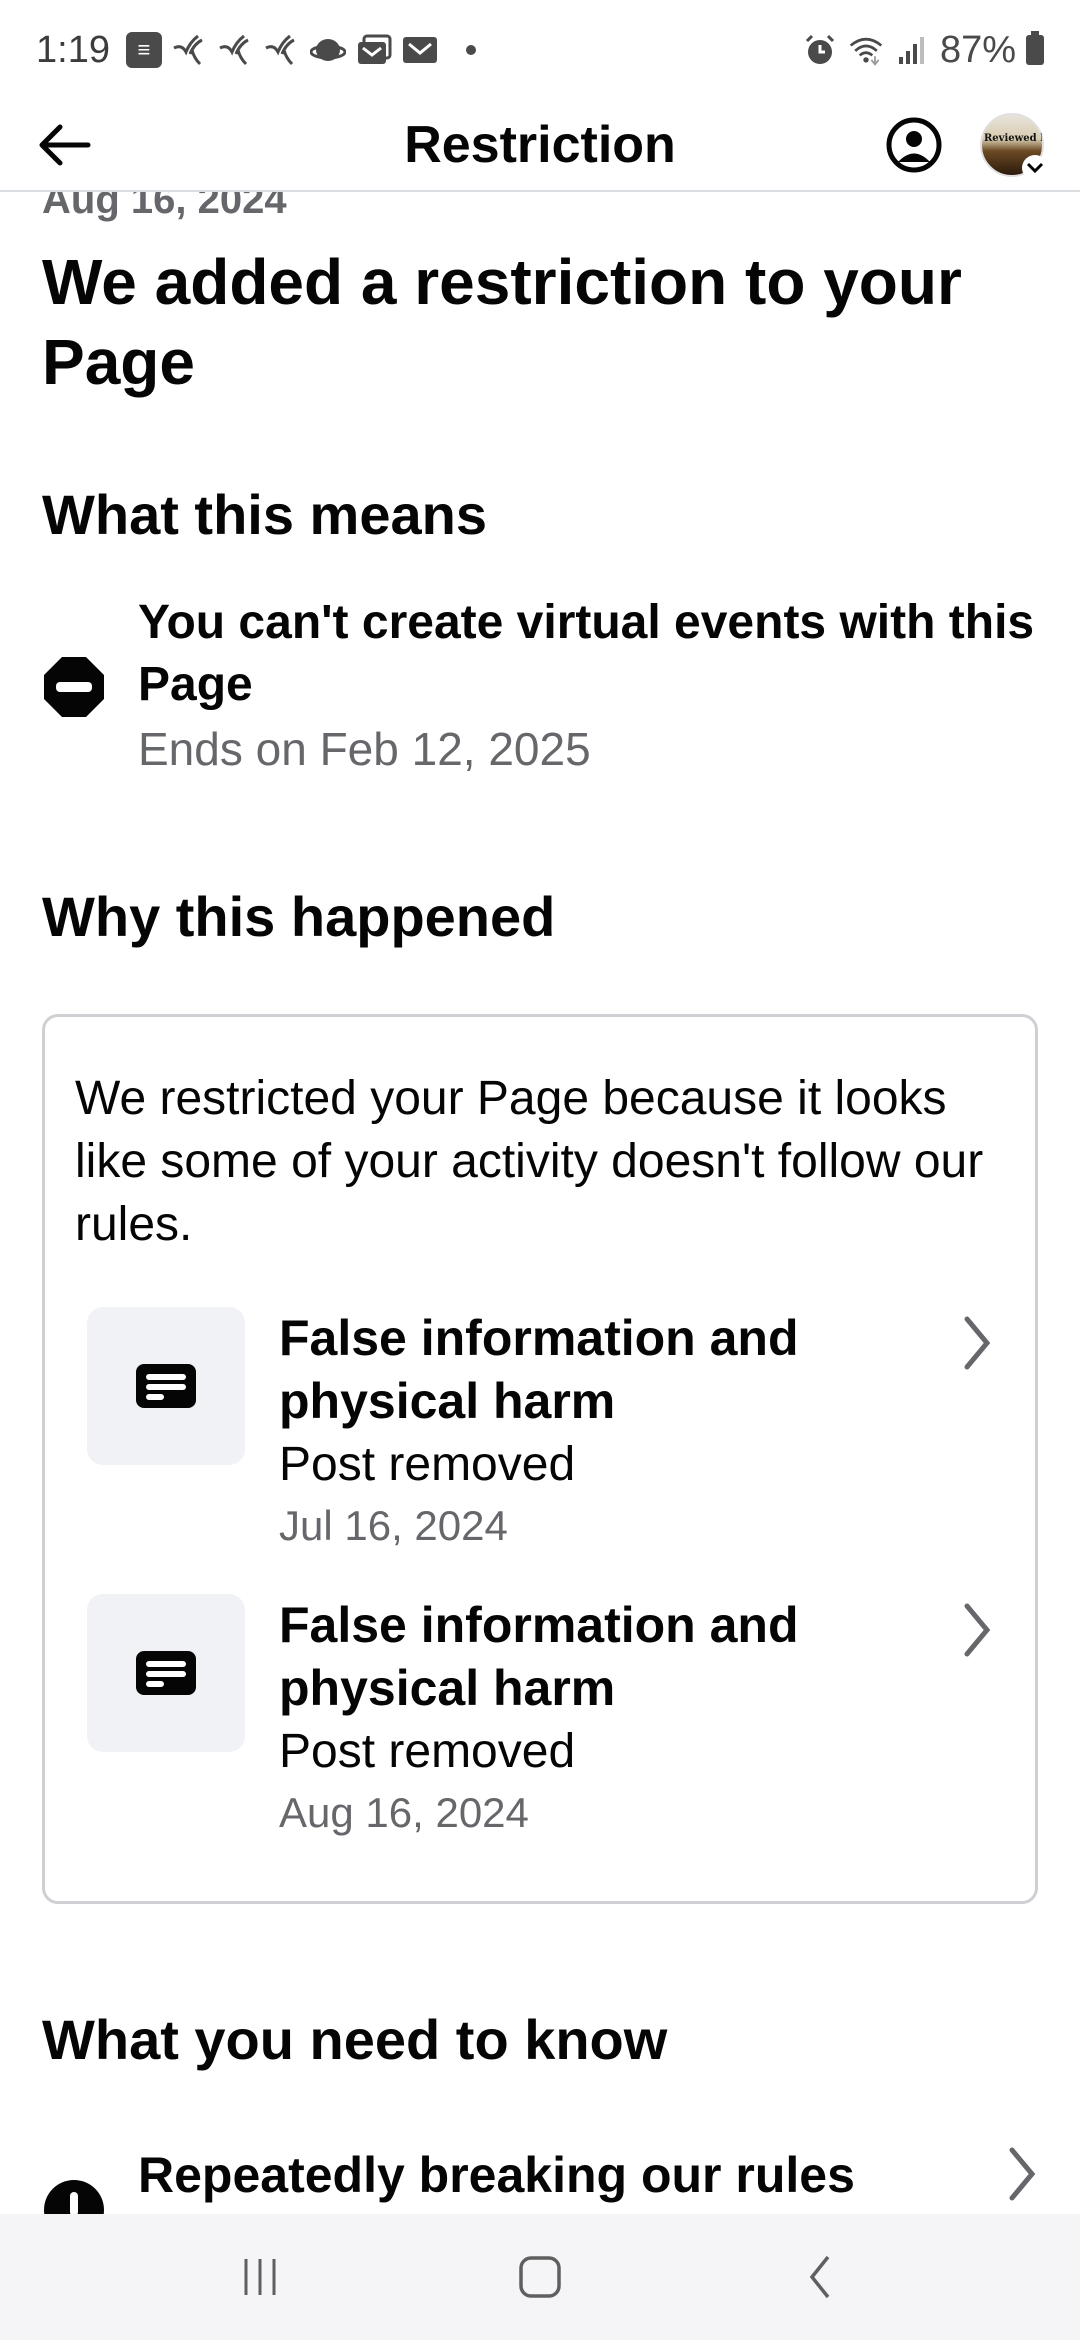 This screenshot has width=1080, height=2340. What do you see at coordinates (143, 50) in the screenshot?
I see `message-icon: ≡` at bounding box center [143, 50].